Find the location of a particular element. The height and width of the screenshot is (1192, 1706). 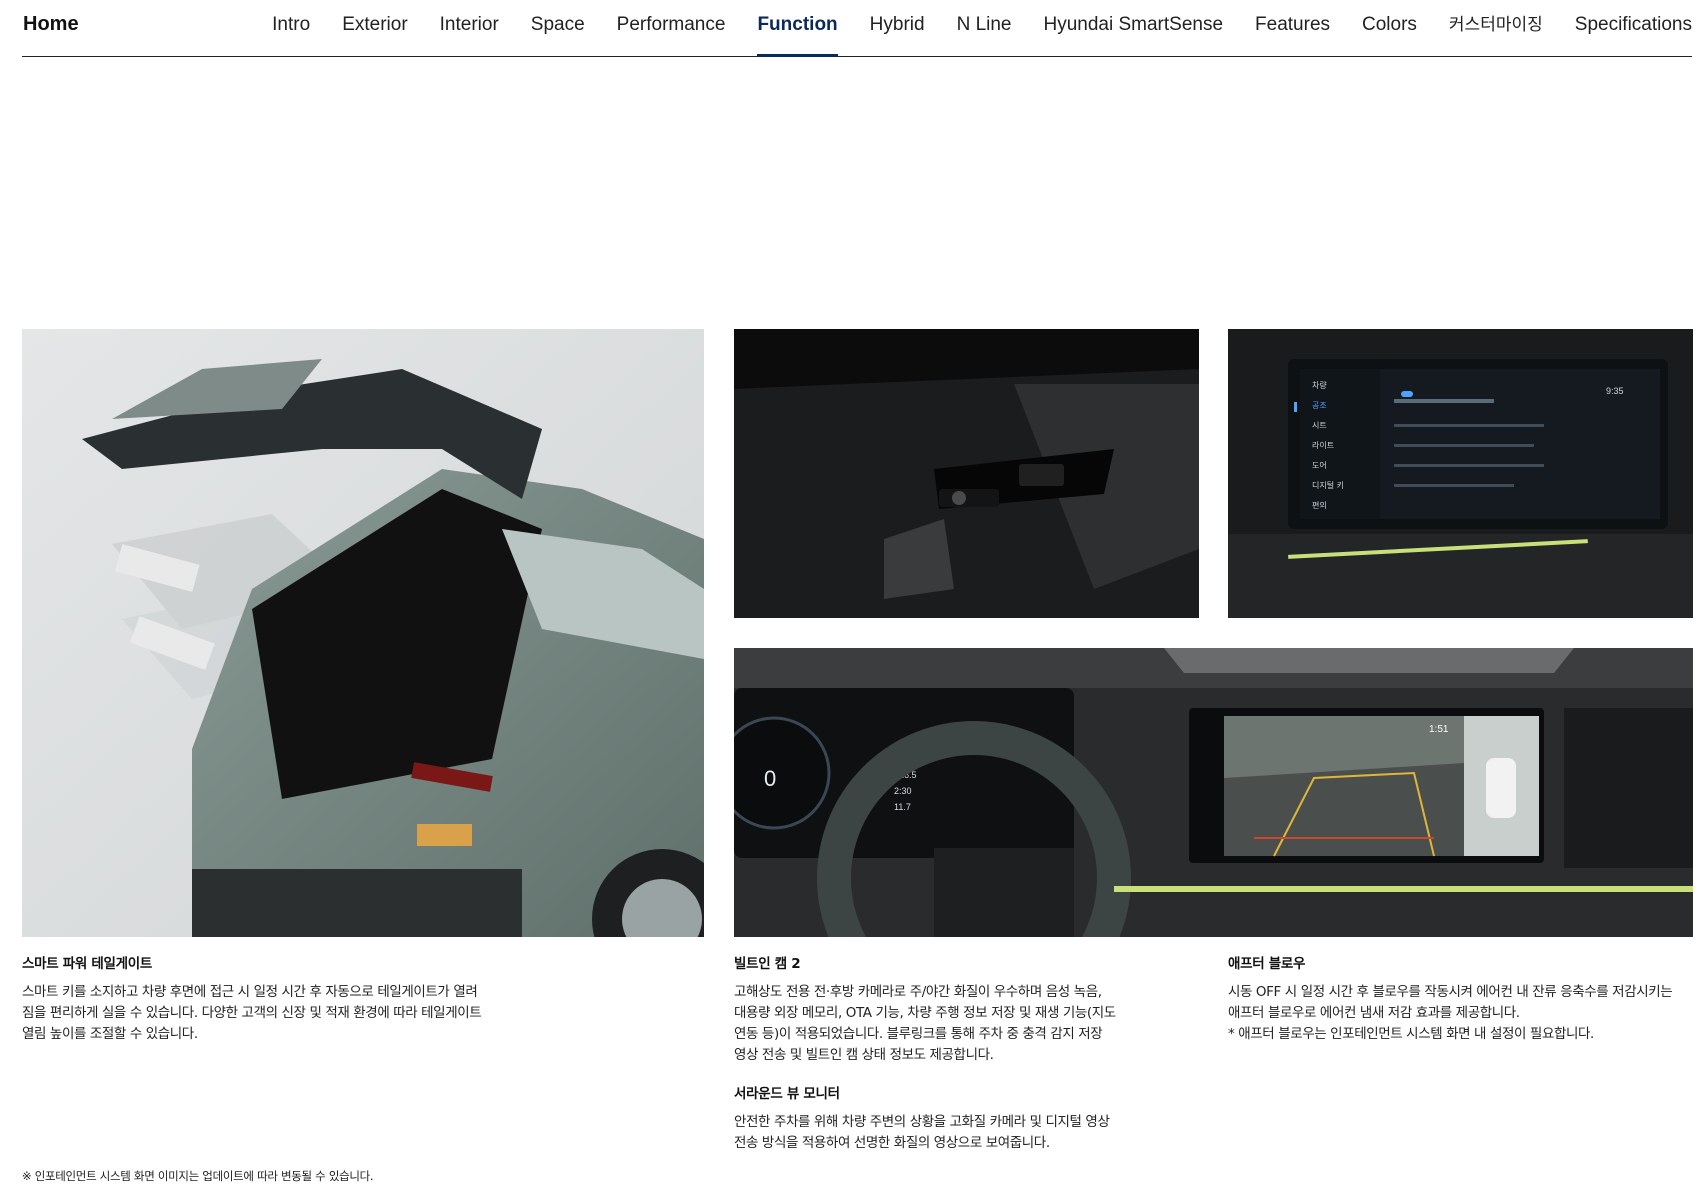

surround-view-photo: 0 126.5 2:30 11.7 1:51 is located at coordinates (1213, 792).